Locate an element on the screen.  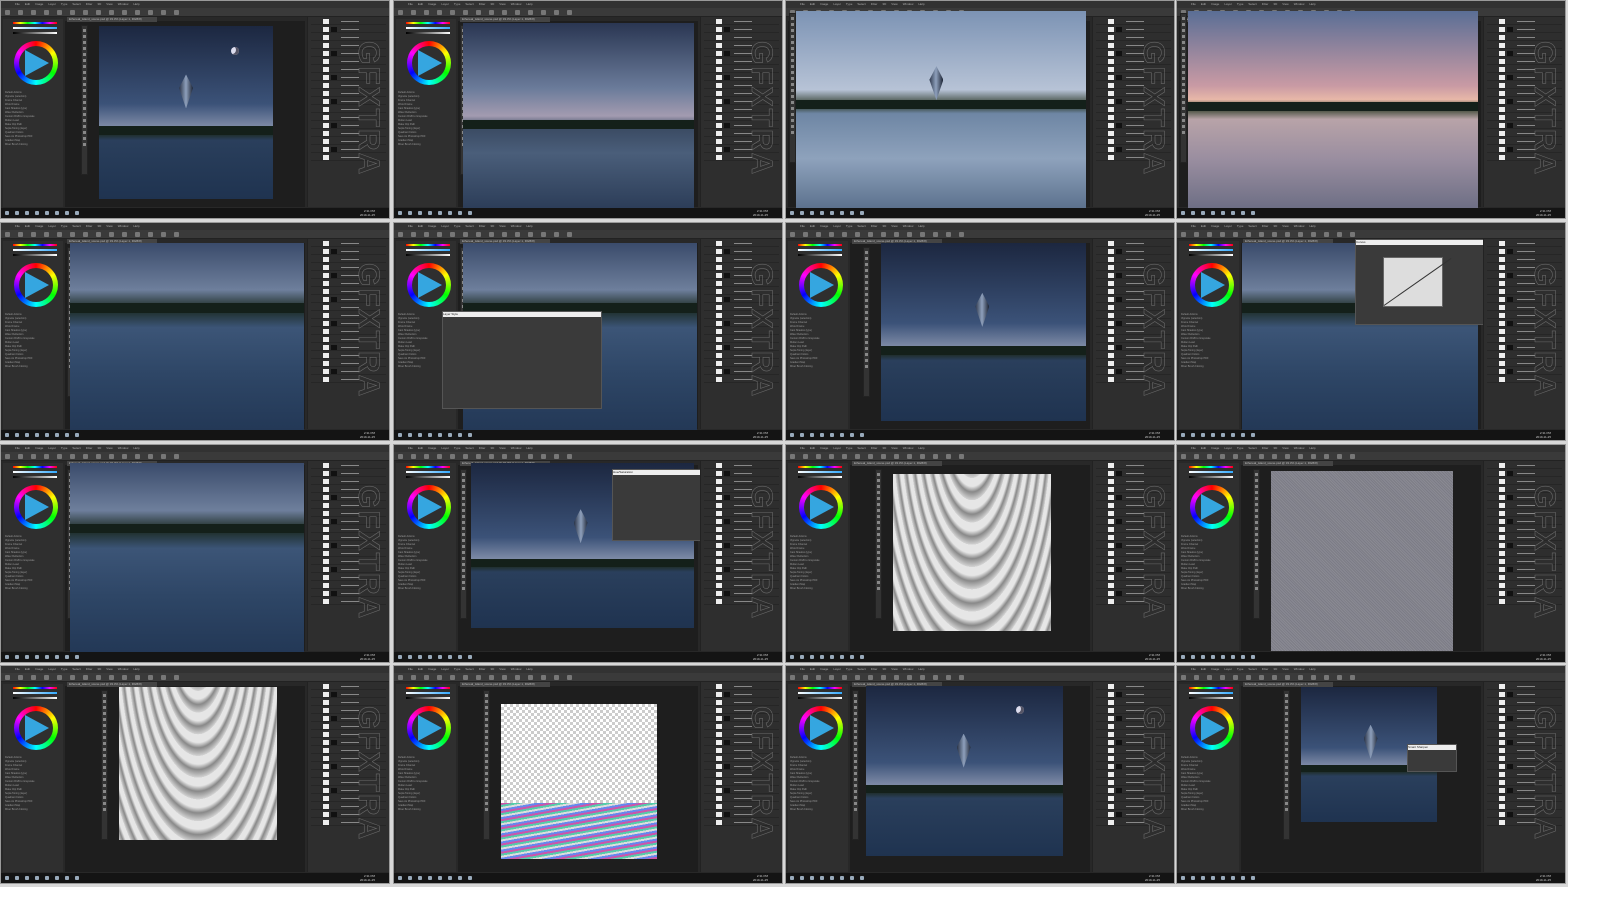
menu-window: Window is located at coordinates (1299, 669).